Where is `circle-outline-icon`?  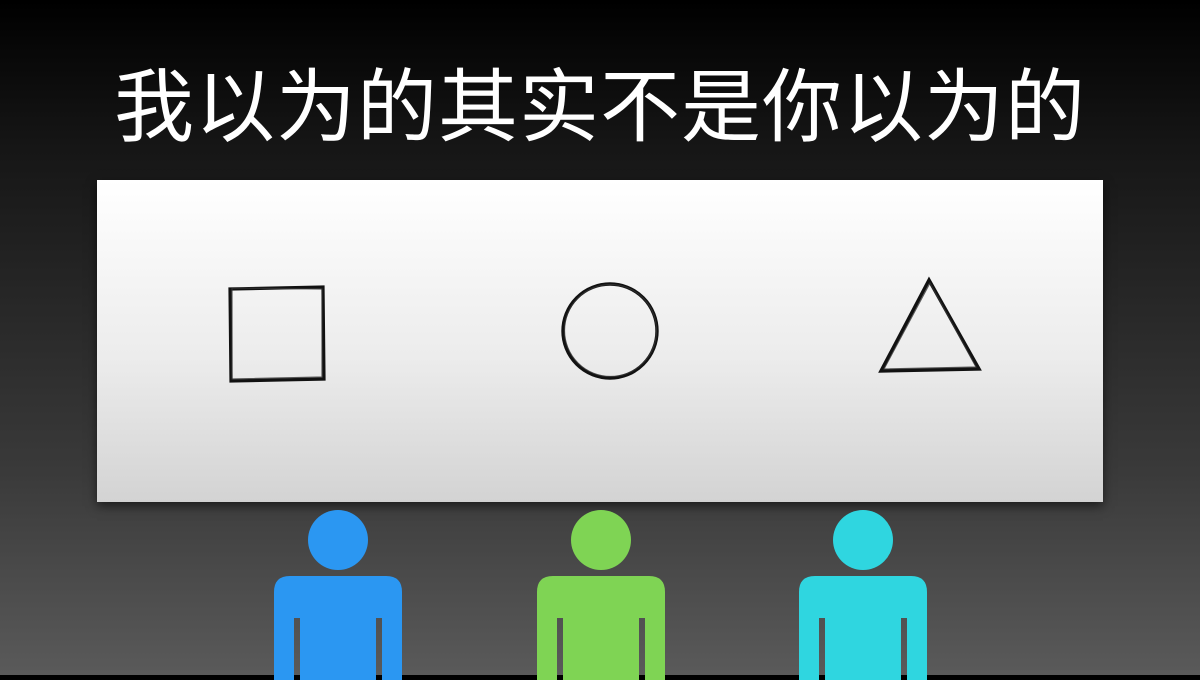 circle-outline-icon is located at coordinates (610, 331).